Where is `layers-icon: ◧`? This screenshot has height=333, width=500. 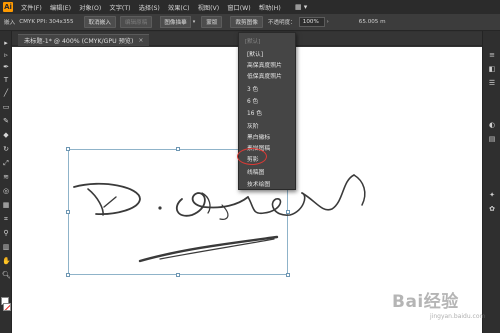 layers-icon: ◧ is located at coordinates (492, 69).